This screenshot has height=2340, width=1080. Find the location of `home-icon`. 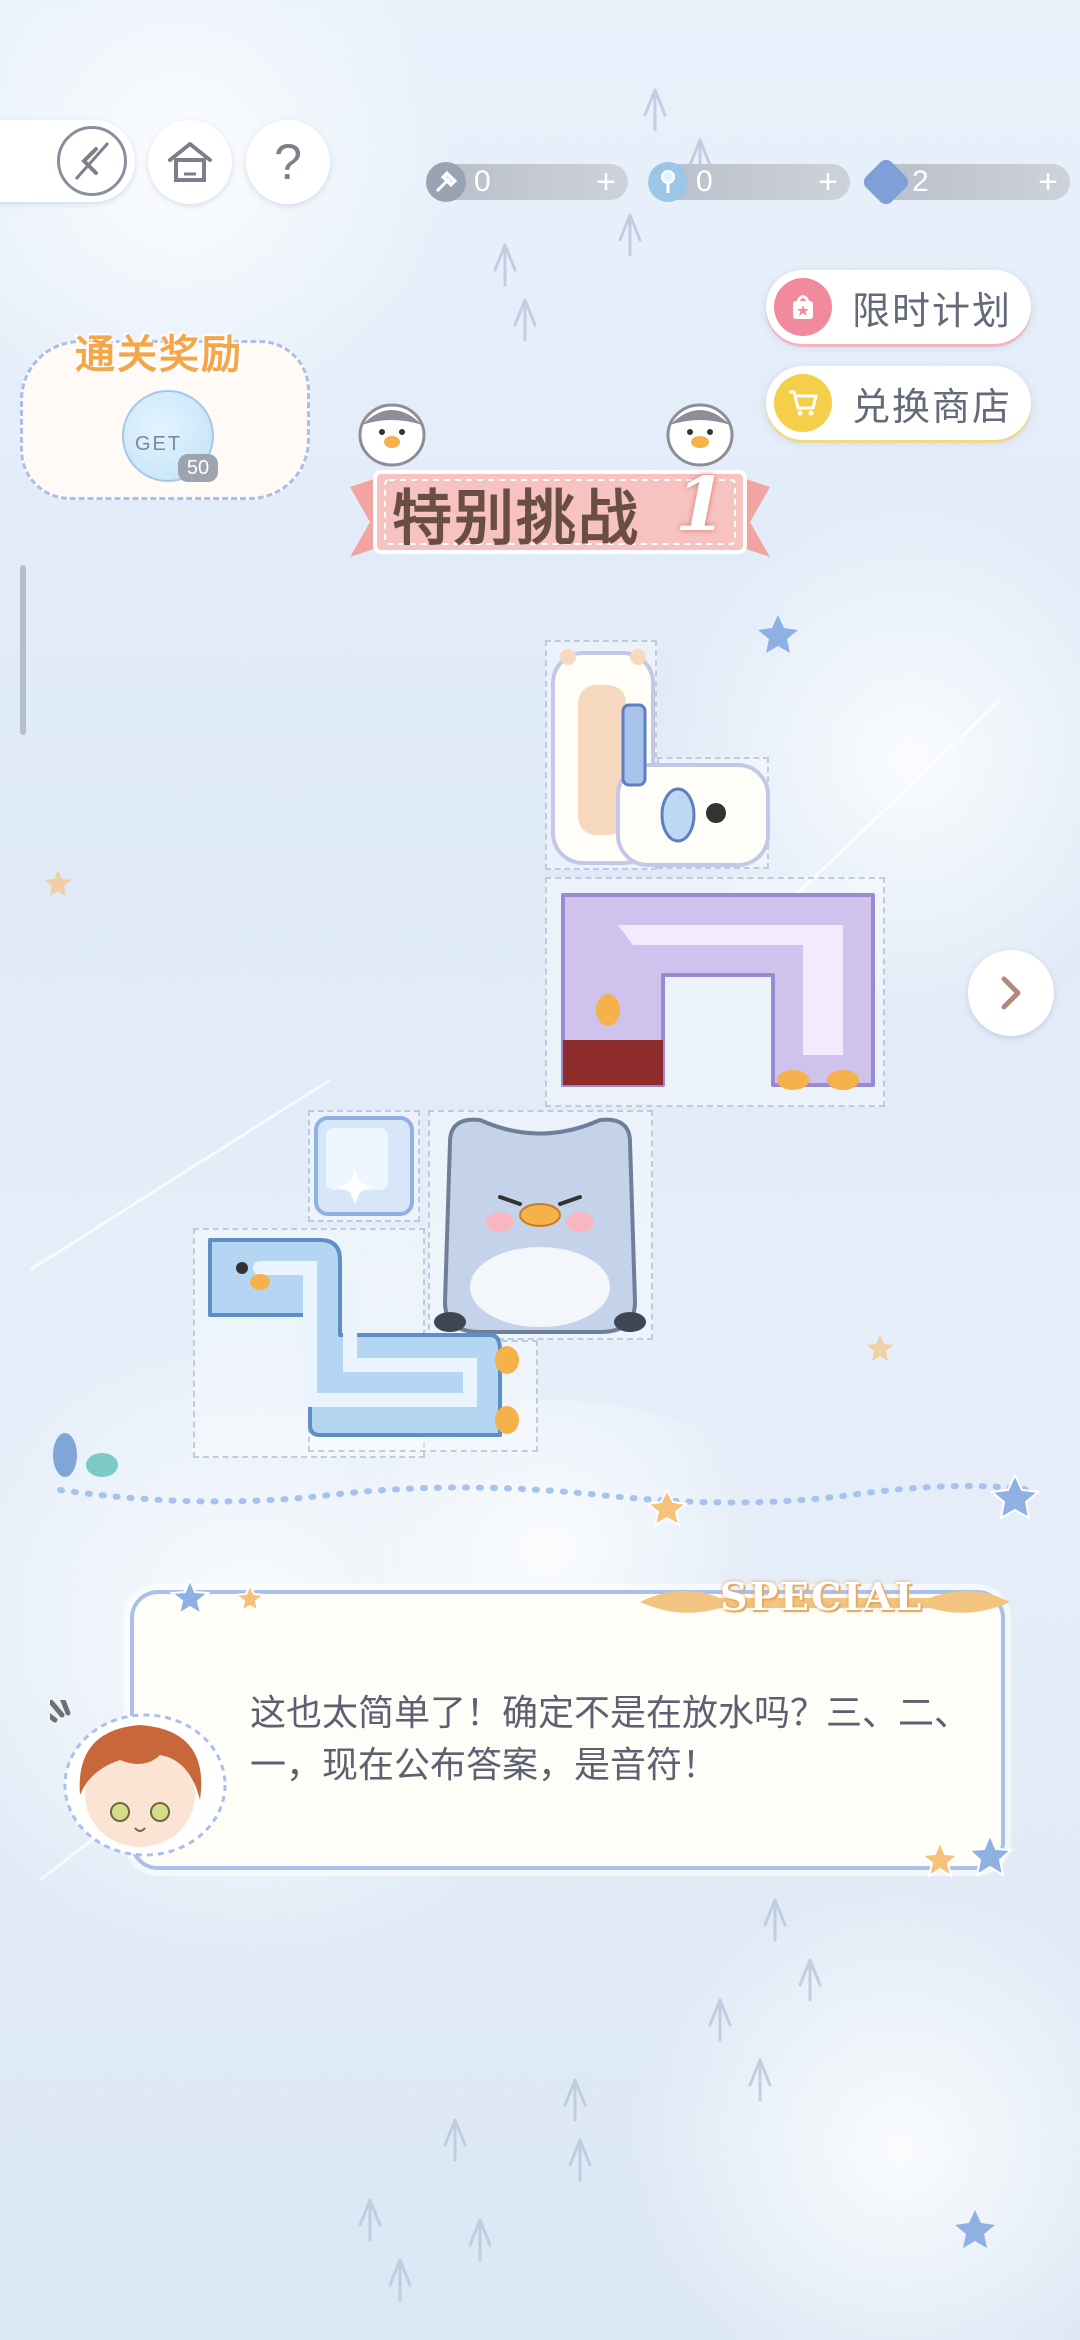

home-icon is located at coordinates (190, 162).